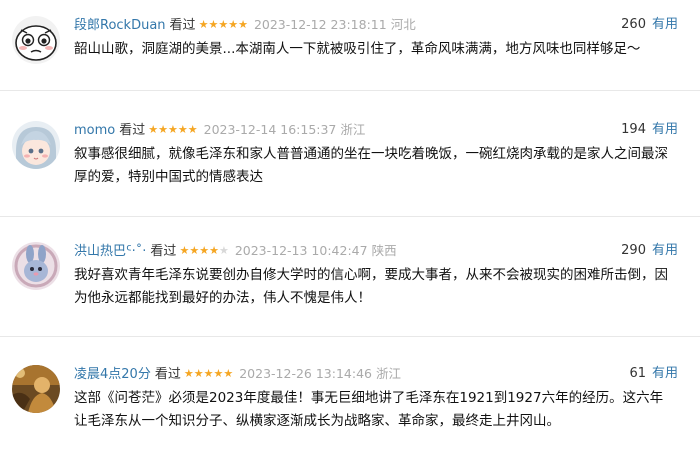  I want to click on vote-count: 260, so click(633, 24).